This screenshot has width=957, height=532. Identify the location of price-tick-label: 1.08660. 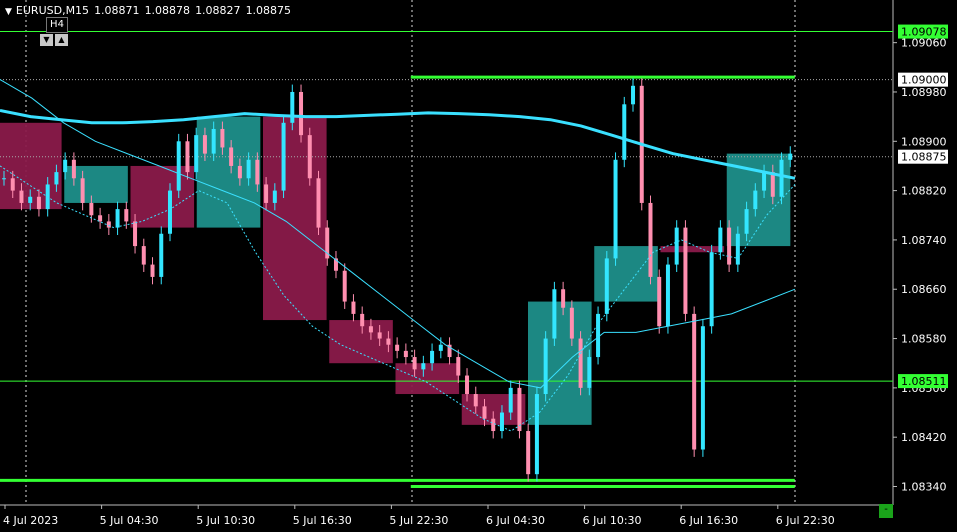
(924, 289).